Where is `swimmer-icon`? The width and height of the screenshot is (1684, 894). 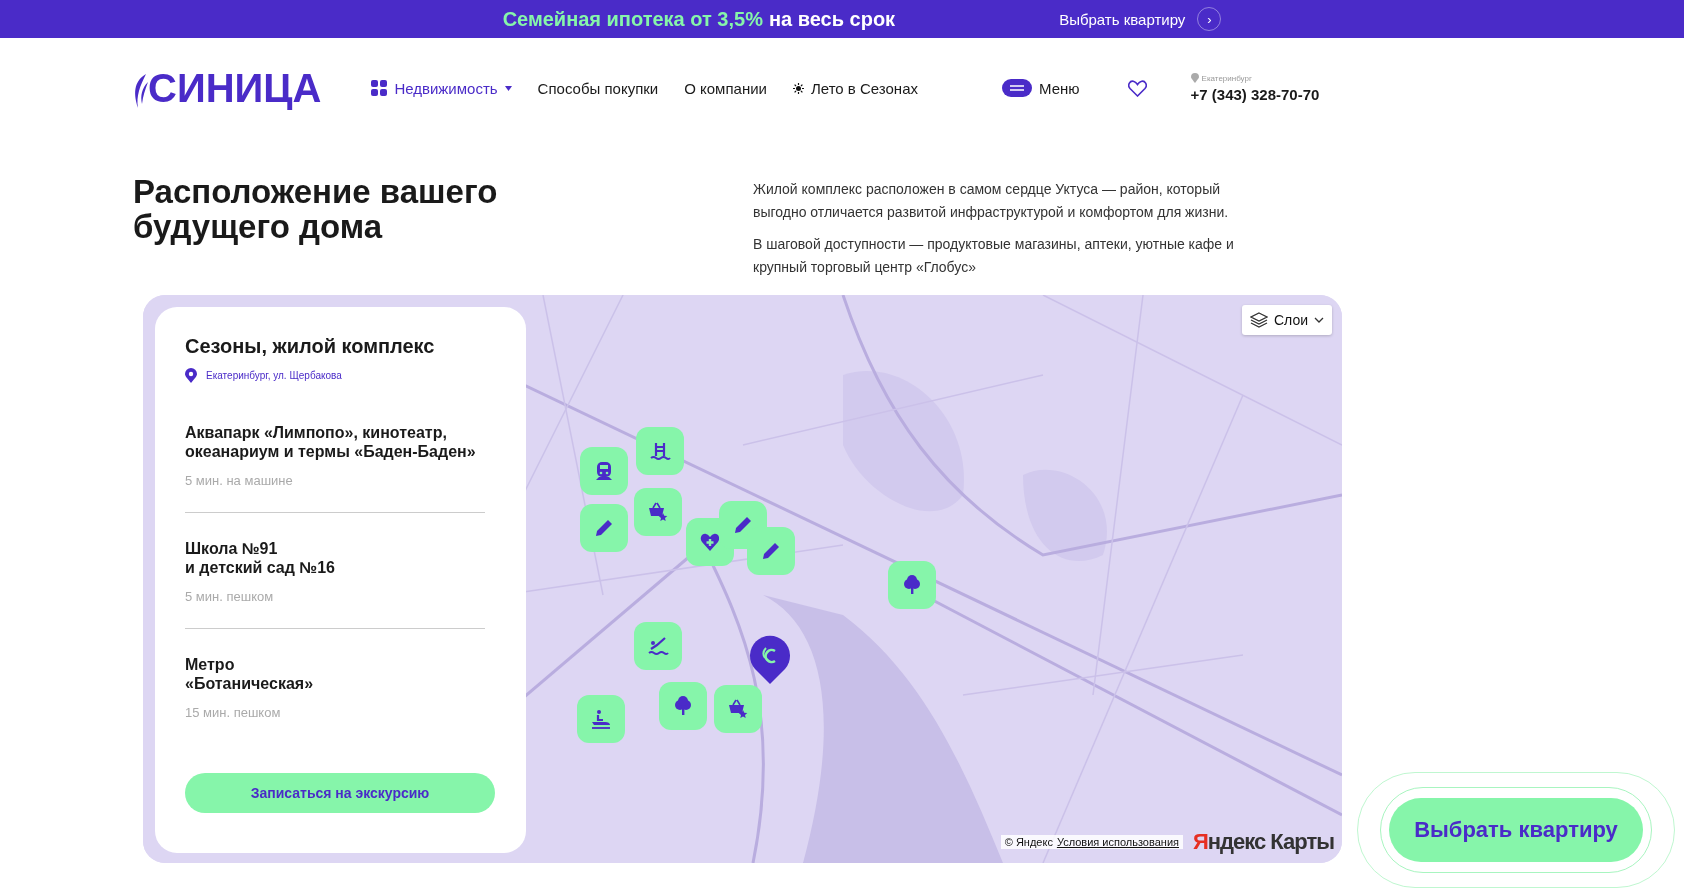 swimmer-icon is located at coordinates (658, 646).